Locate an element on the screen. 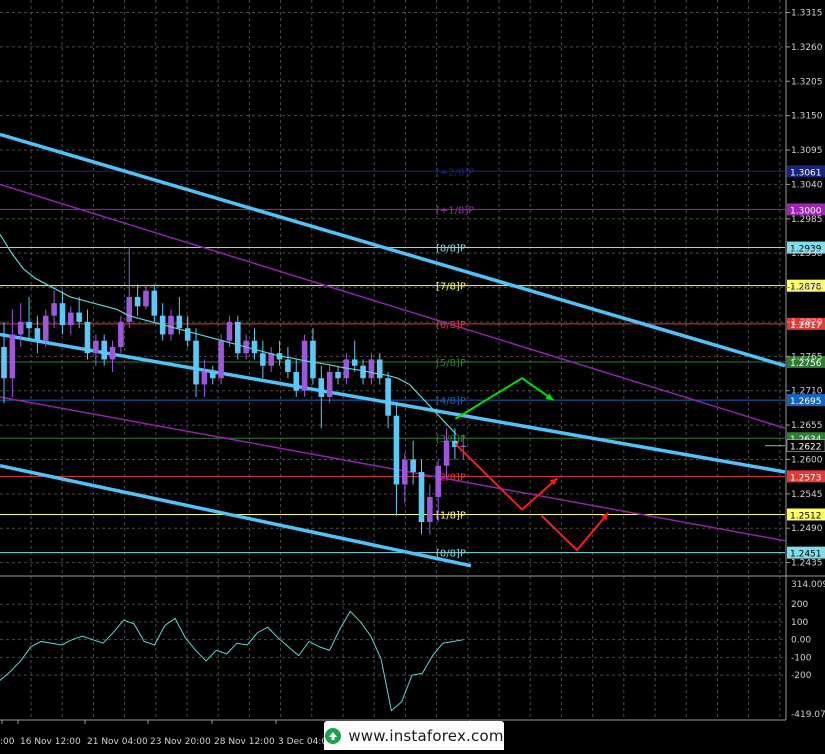 Image resolution: width=825 pixels, height=754 pixels. osc-tick-label: 314.0099 is located at coordinates (808, 585).